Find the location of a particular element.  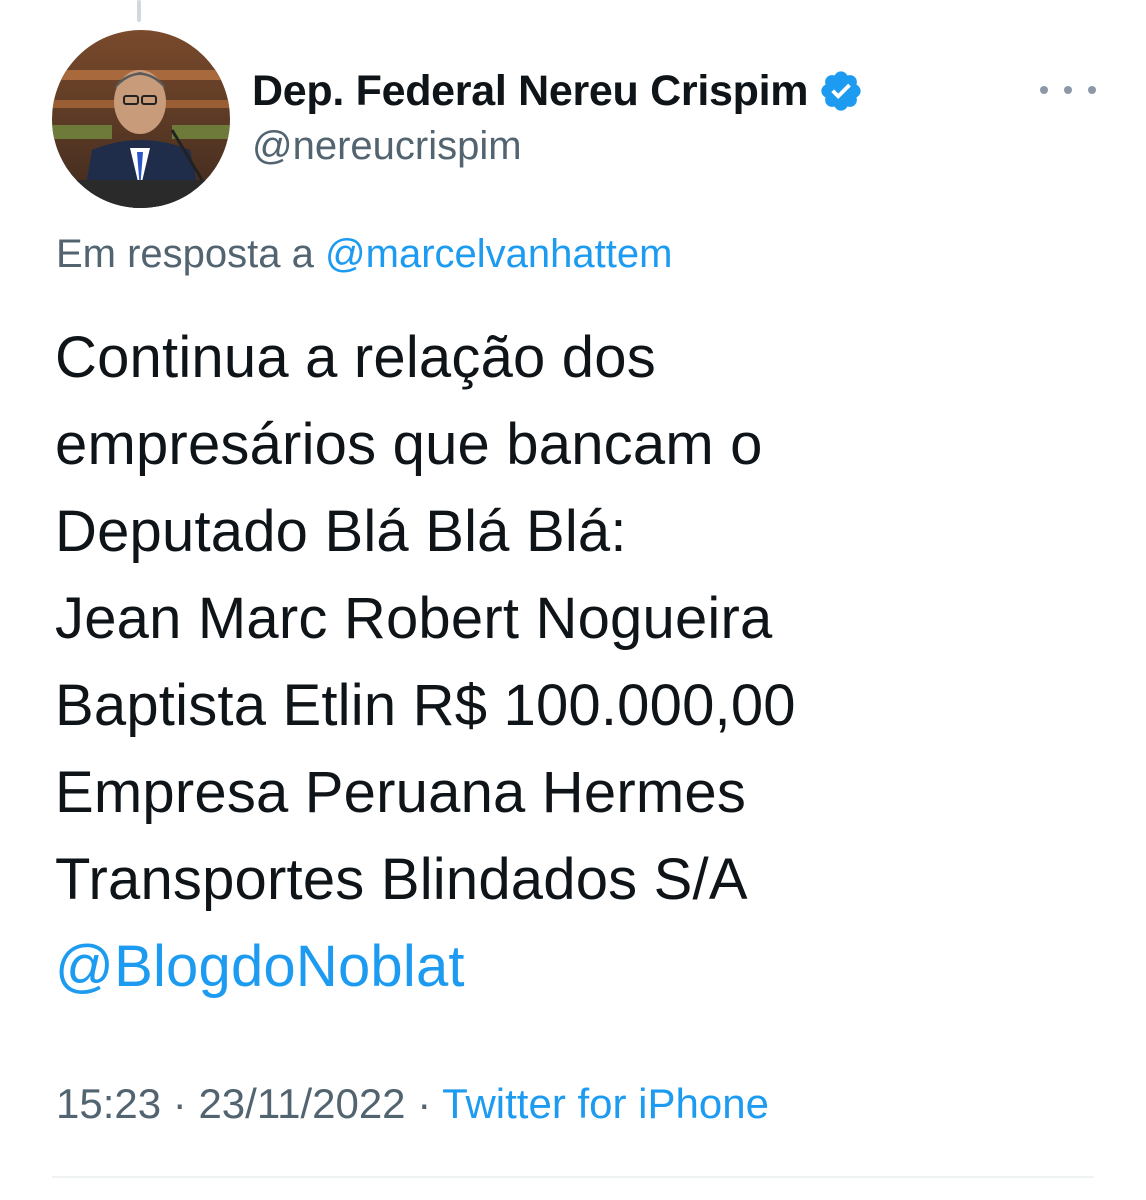

tweet-text-line: empresários que bancam o is located at coordinates (409, 444).